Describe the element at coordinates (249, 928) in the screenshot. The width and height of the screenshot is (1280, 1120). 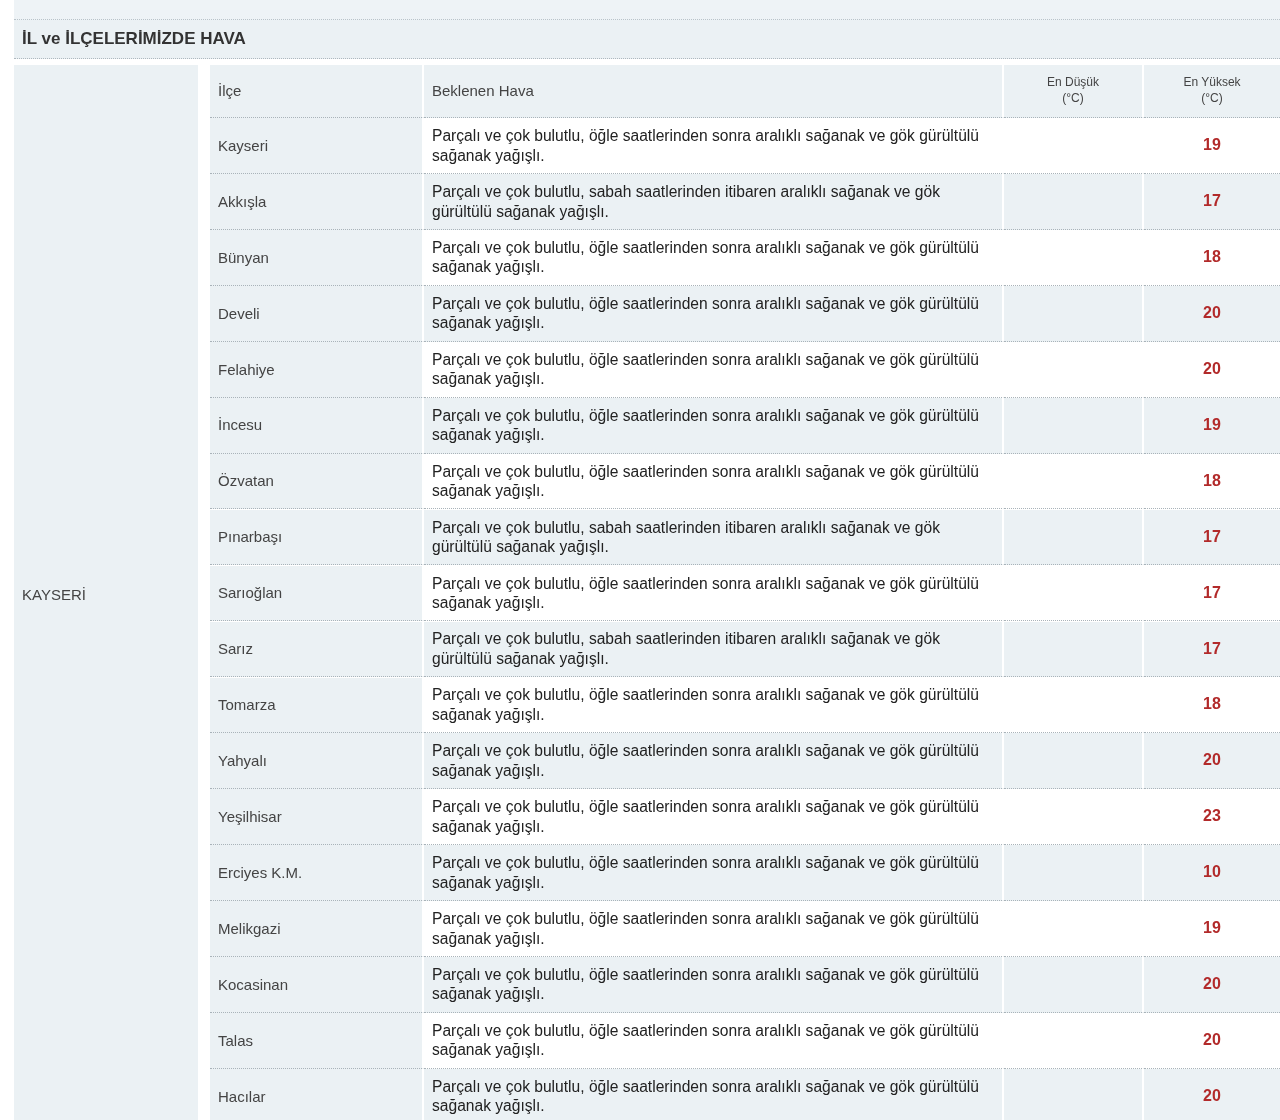
I see `district-name: Melikgazi` at that location.